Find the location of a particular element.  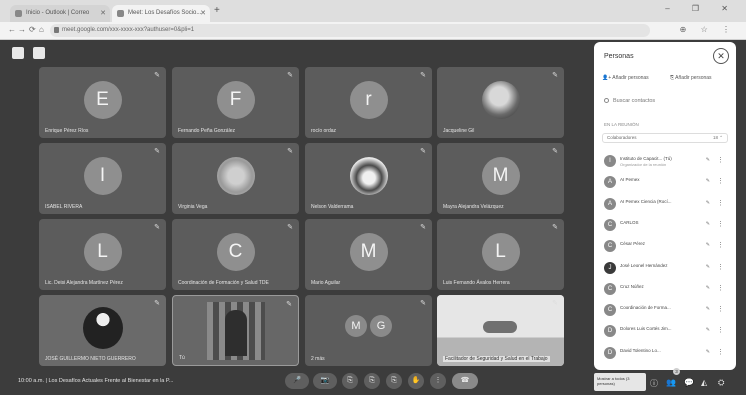

raise-hand-button: ✋ is located at coordinates (416, 381).